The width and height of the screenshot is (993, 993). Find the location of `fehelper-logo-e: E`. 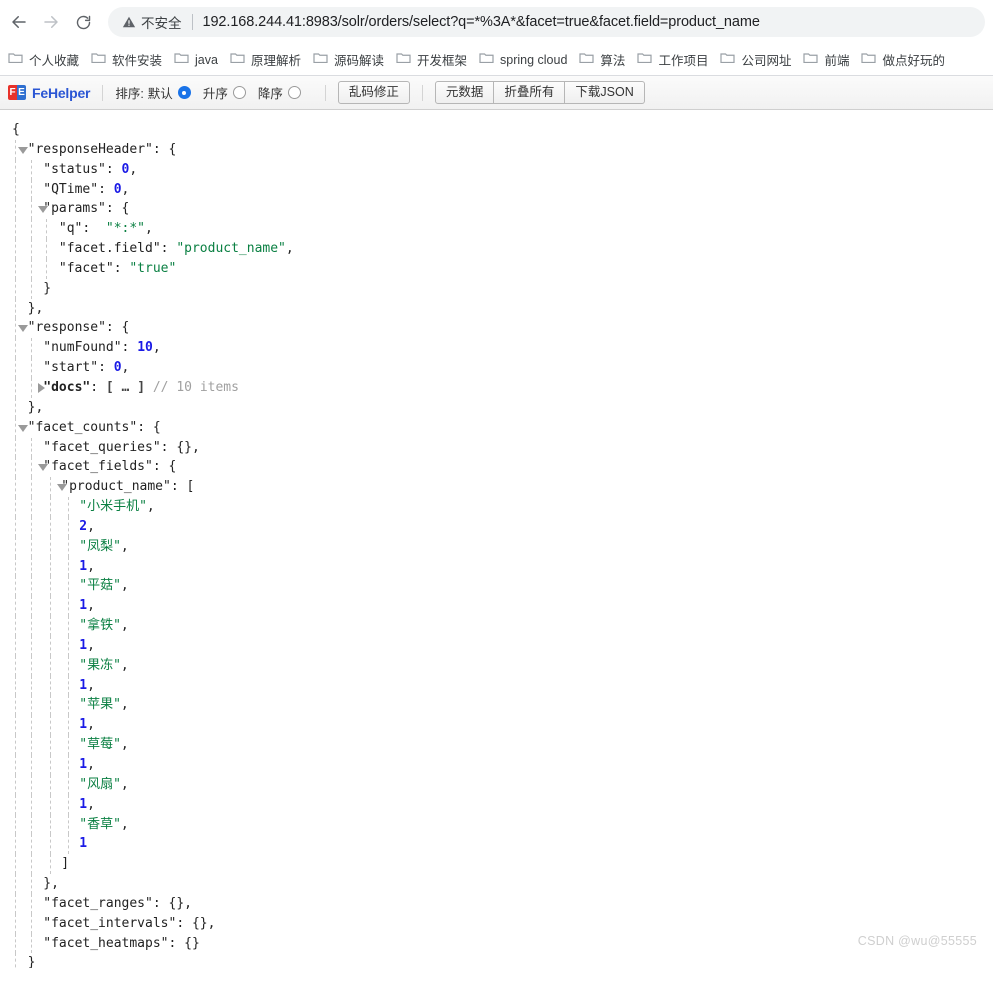

fehelper-logo-e: E is located at coordinates (21, 92).